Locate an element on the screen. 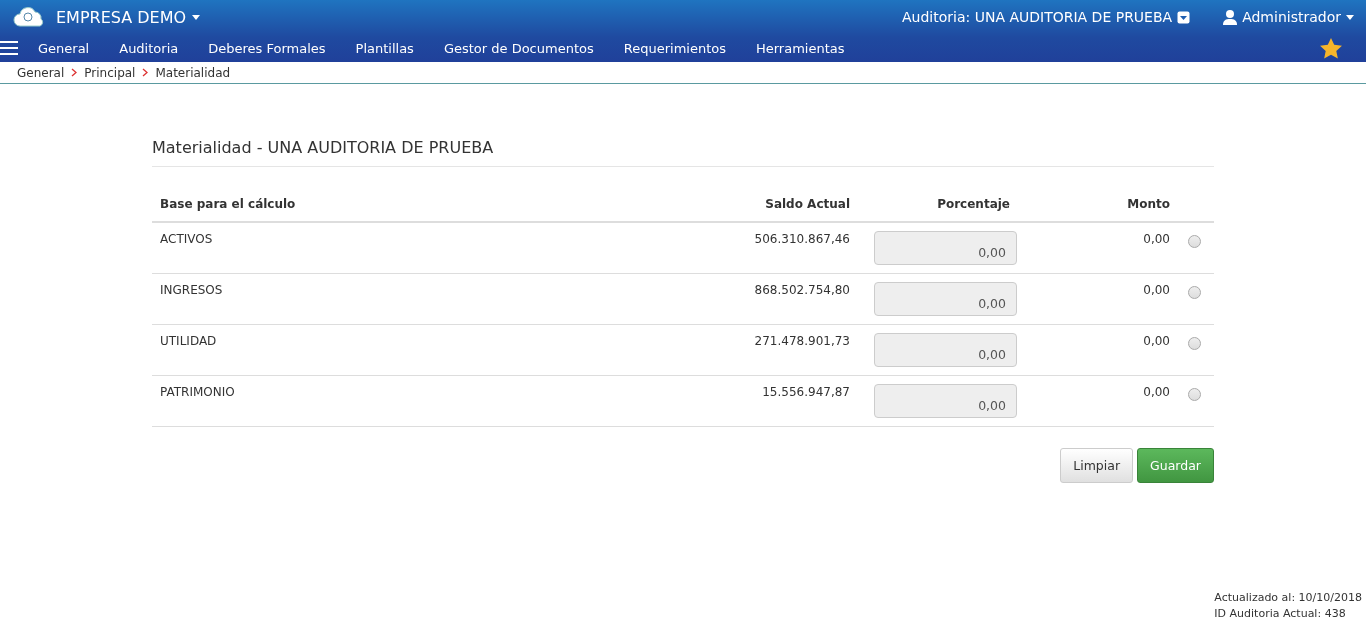 The width and height of the screenshot is (1366, 624). table-cell-text: ACTIVOS is located at coordinates (186, 239).